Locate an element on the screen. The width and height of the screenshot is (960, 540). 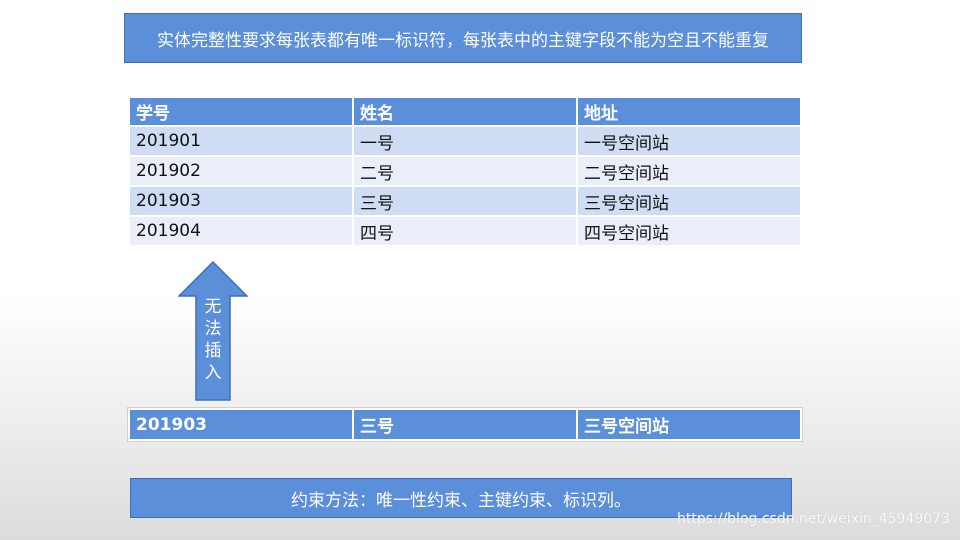
cell-name: 一号 is located at coordinates (465, 141).